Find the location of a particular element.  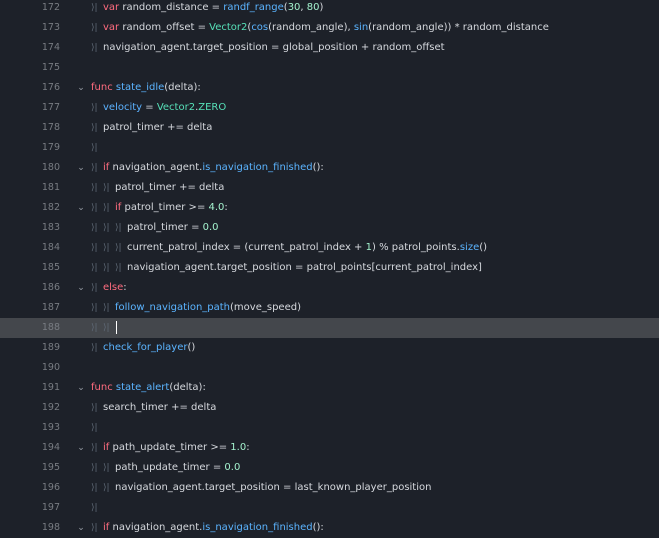

code-line: 197 ⟩| is located at coordinates (329, 508).